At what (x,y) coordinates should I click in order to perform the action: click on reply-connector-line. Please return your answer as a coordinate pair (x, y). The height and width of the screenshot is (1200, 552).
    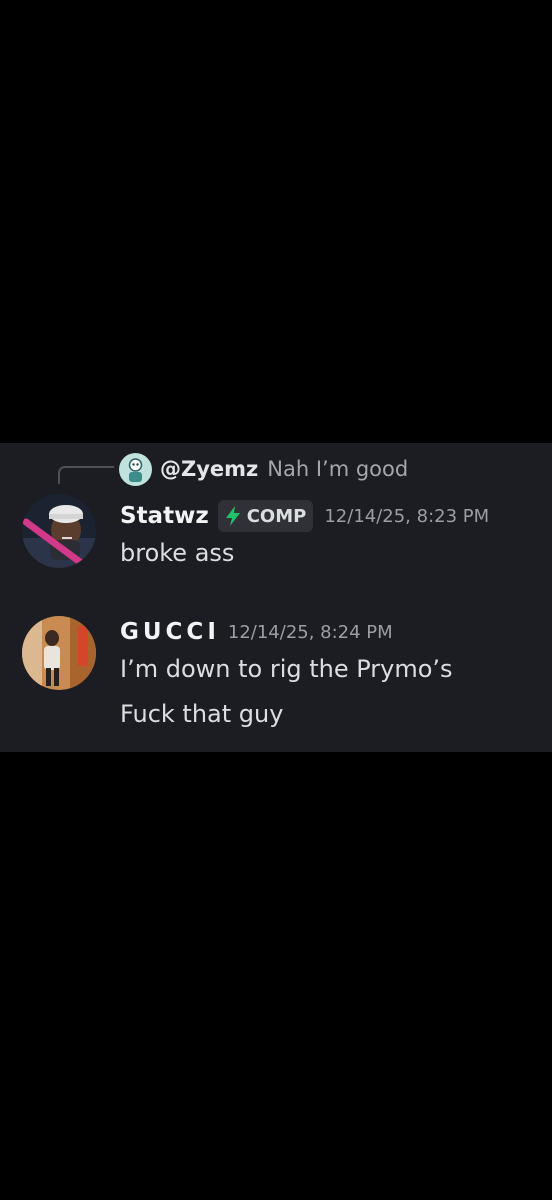
    Looking at the image, I should click on (86, 475).